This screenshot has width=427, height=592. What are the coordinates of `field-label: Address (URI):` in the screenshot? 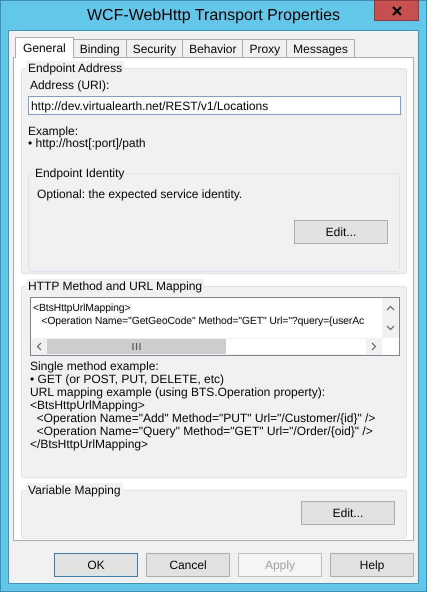 It's located at (70, 85).